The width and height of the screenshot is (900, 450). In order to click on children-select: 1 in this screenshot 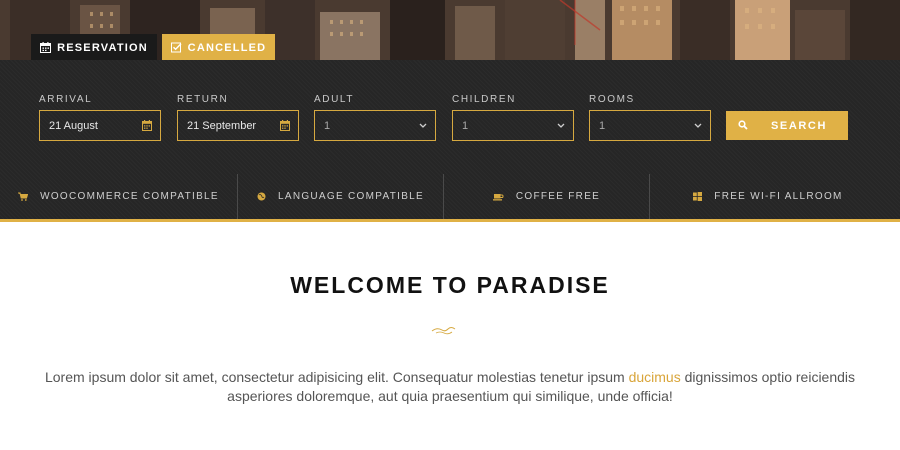, I will do `click(513, 125)`.